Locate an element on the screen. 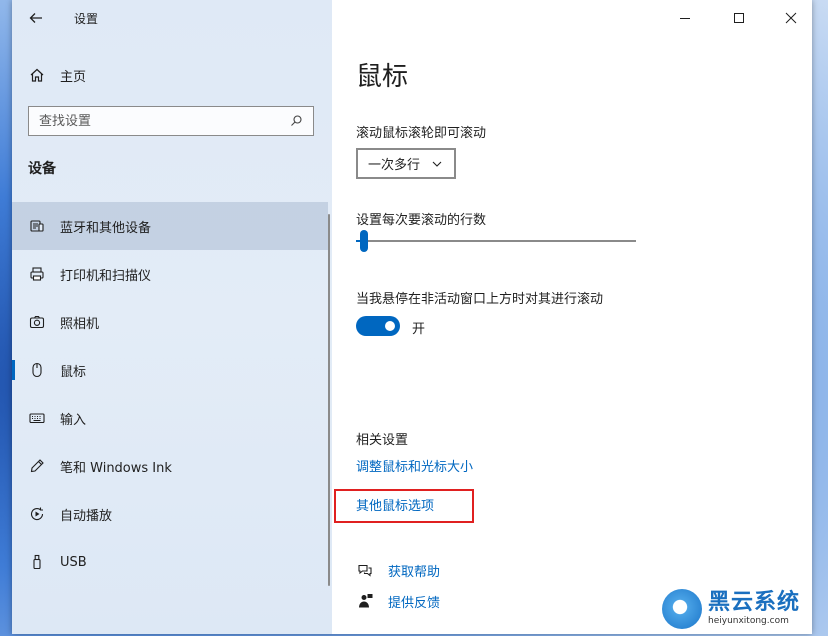  search-icon is located at coordinates (296, 121).